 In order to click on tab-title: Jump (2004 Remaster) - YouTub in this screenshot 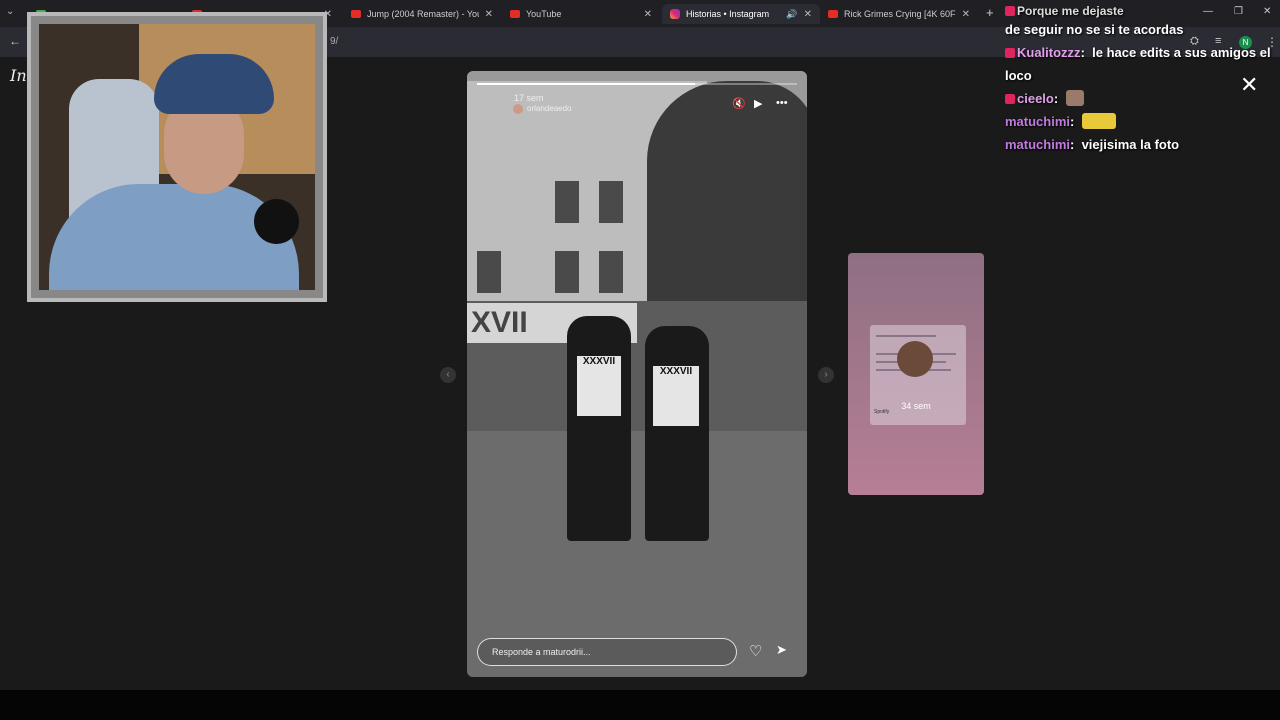, I will do `click(423, 14)`.